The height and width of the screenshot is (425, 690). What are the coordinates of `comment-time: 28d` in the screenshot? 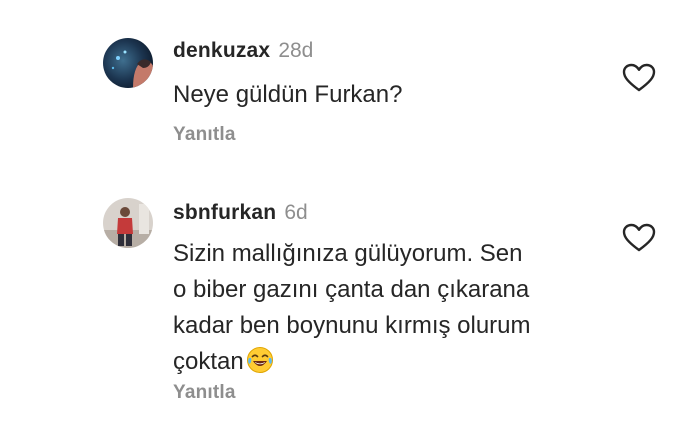 It's located at (296, 50).